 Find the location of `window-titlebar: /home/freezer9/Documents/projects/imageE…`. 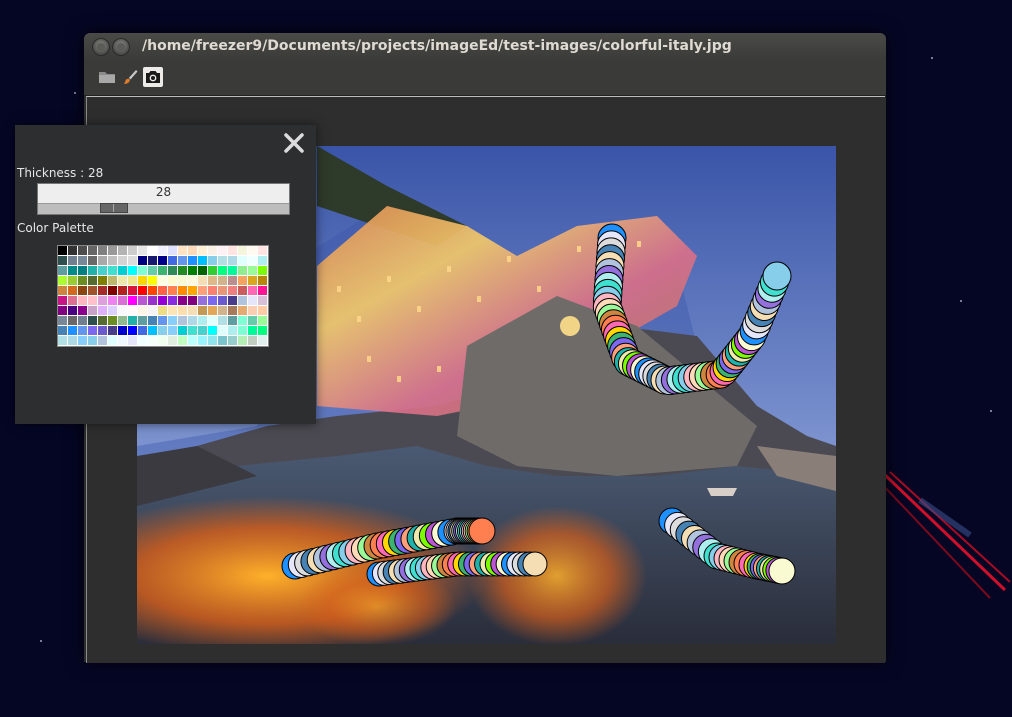

window-titlebar: /home/freezer9/Documents/projects/imageE… is located at coordinates (485, 47).